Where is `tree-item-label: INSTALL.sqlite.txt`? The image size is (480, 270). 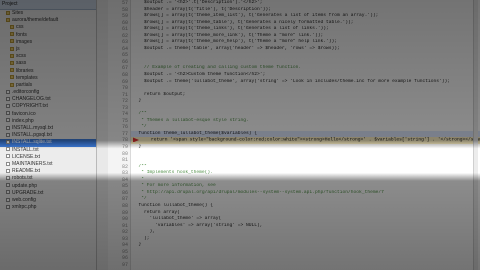
tree-item-label: INSTALL.sqlite.txt is located at coordinates (32, 142).